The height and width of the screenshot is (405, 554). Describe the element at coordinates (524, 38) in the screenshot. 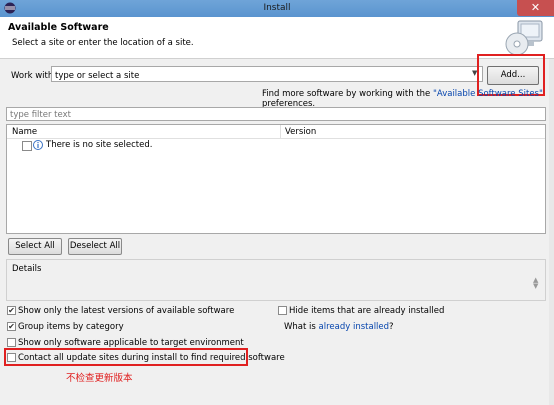

I see `cd-install-icon` at that location.